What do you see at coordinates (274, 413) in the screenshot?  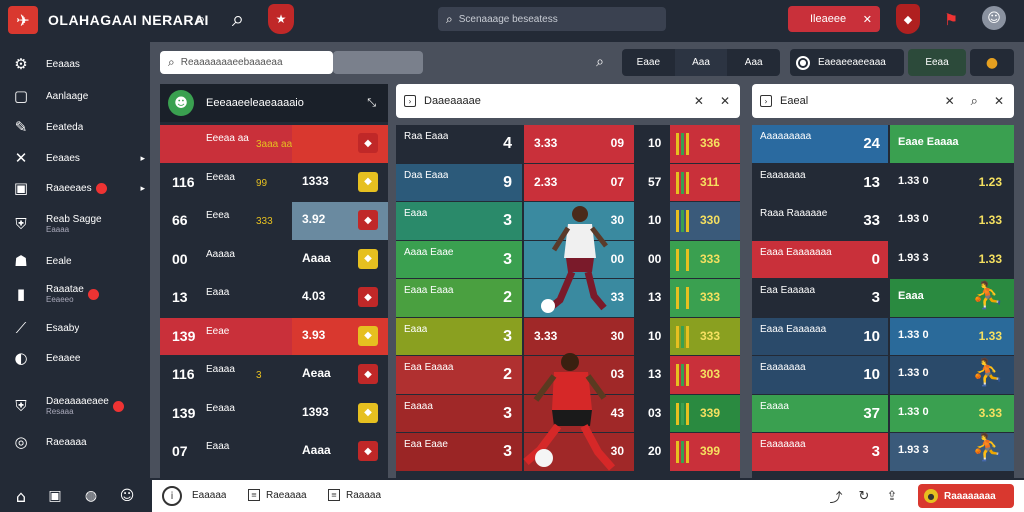 I see `table-row: 139 Eeaaa 1393 ◆` at bounding box center [274, 413].